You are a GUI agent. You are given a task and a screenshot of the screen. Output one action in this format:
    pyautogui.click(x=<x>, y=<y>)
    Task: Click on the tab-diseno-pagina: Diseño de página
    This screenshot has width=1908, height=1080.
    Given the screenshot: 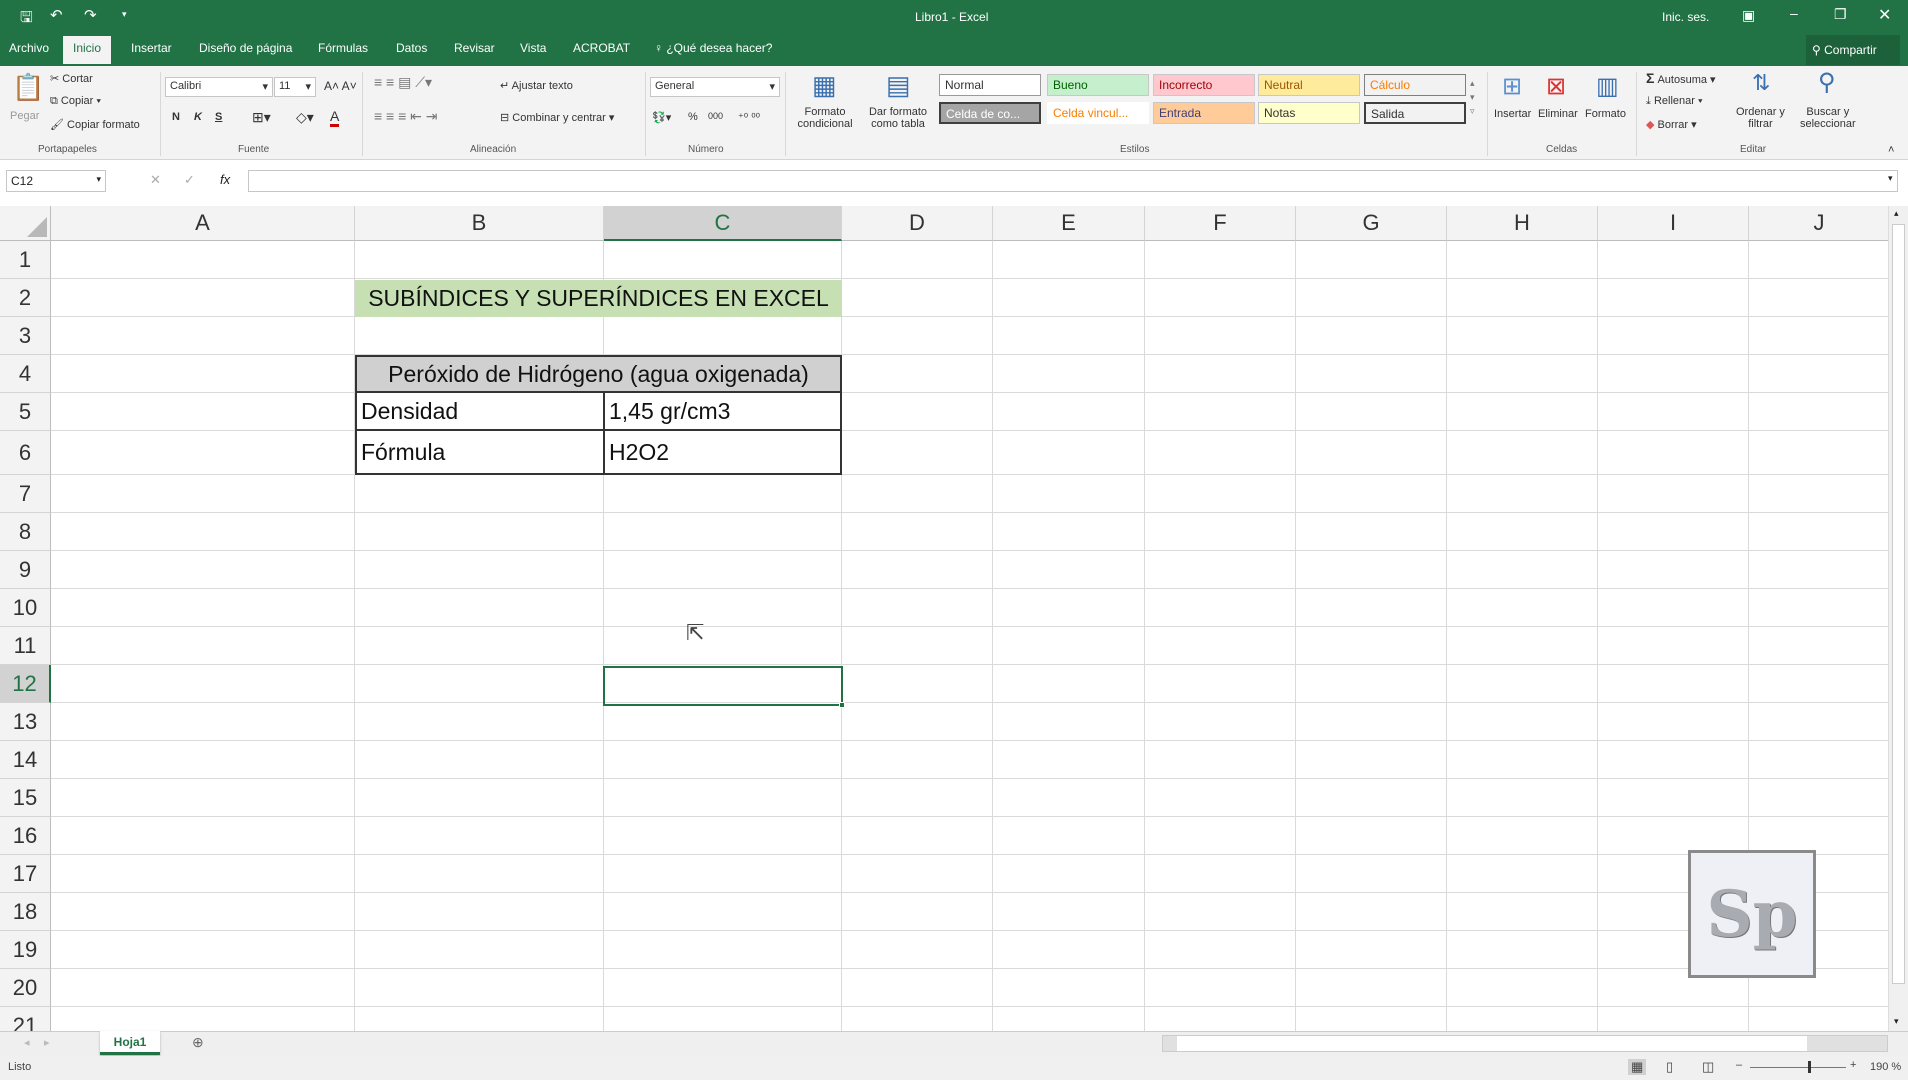 What is the action you would take?
    pyautogui.click(x=245, y=48)
    